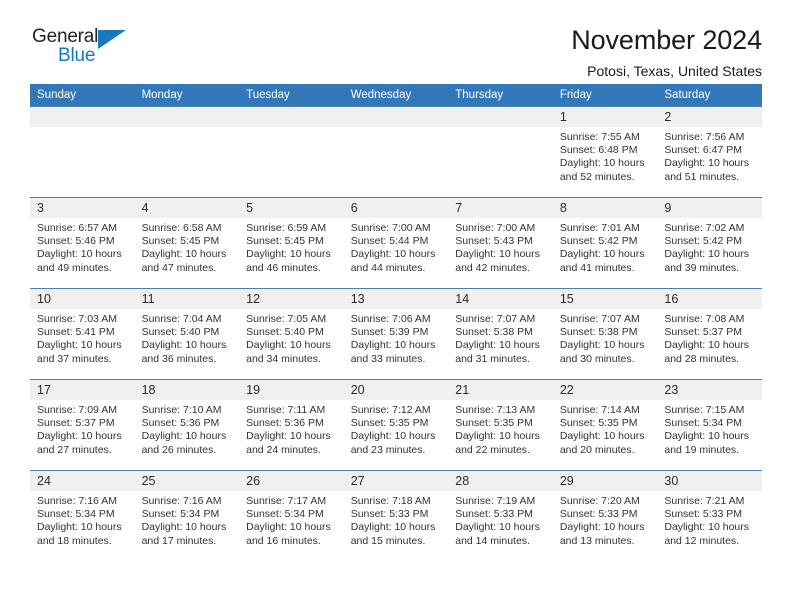 The width and height of the screenshot is (792, 612). What do you see at coordinates (90, 49) in the screenshot?
I see `generalblue-logo: General Blue` at bounding box center [90, 49].